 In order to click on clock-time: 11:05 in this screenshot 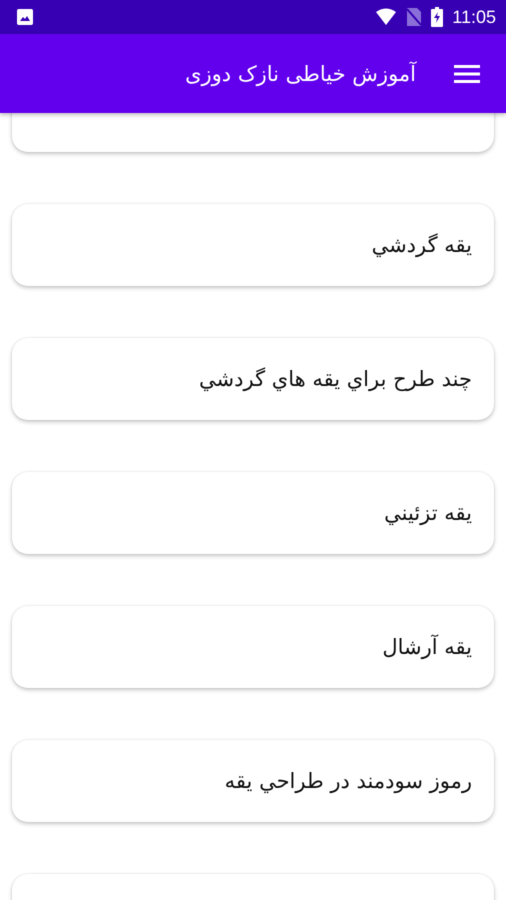, I will do `click(474, 17)`.